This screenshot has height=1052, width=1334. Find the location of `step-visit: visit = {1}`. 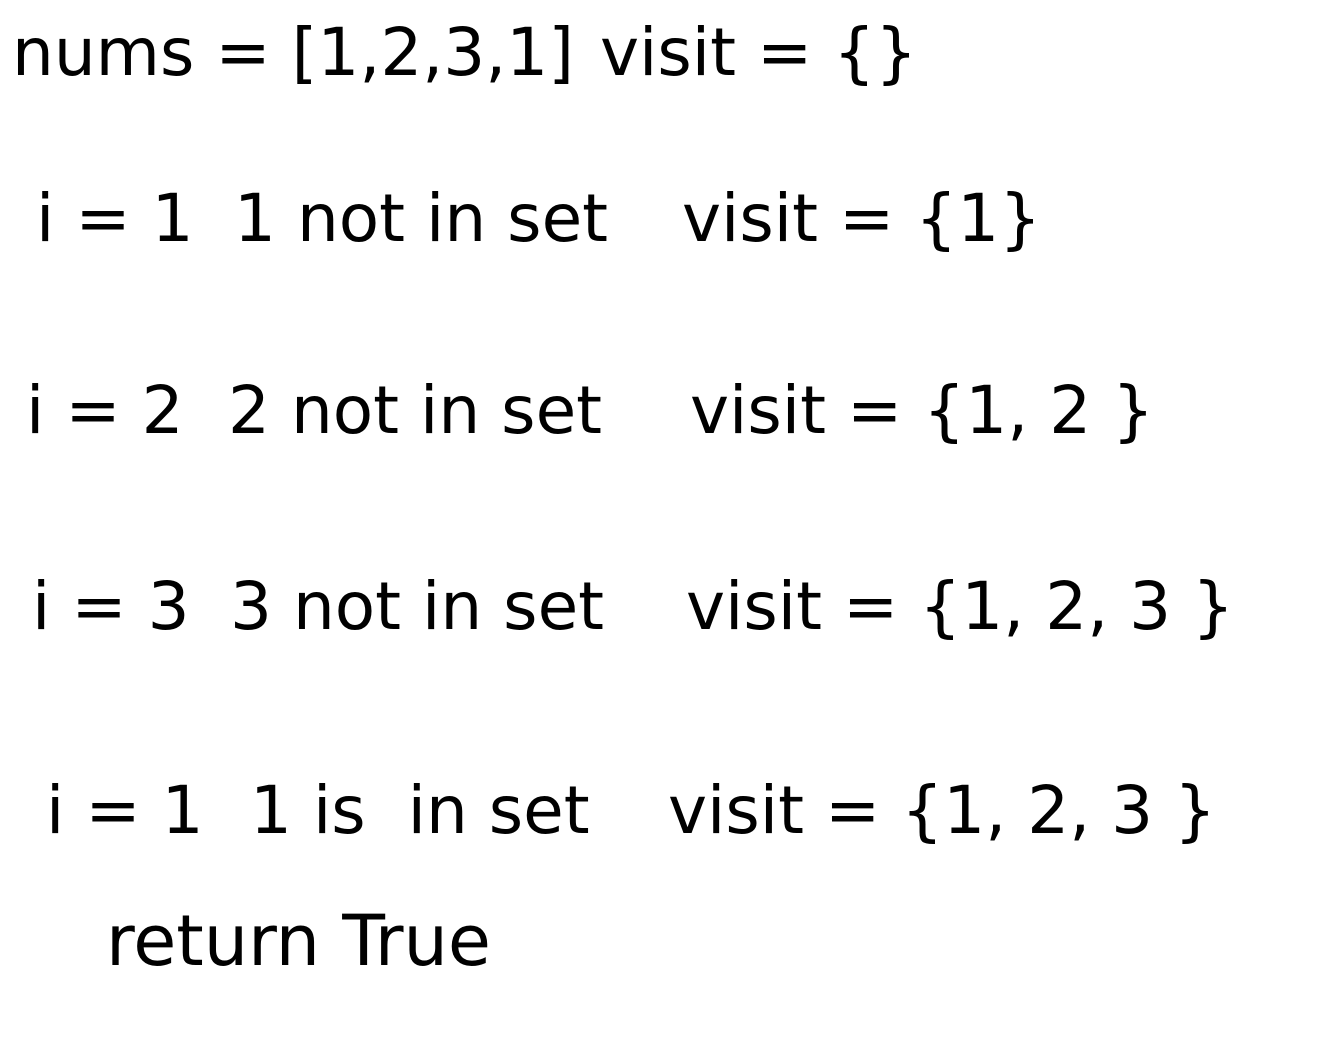

step-visit: visit = {1} is located at coordinates (862, 218).